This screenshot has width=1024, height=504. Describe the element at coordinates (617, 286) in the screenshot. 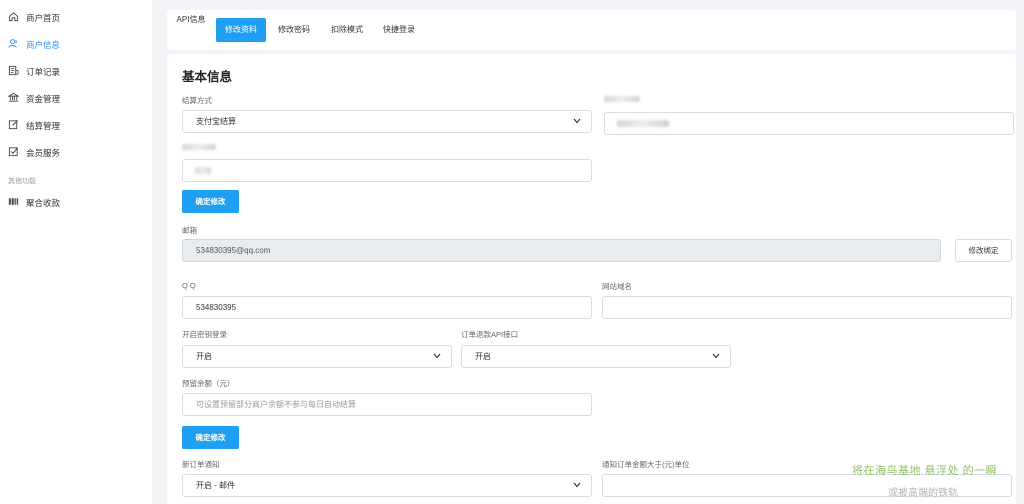

I see `site-domain-label: 网站域名` at that location.